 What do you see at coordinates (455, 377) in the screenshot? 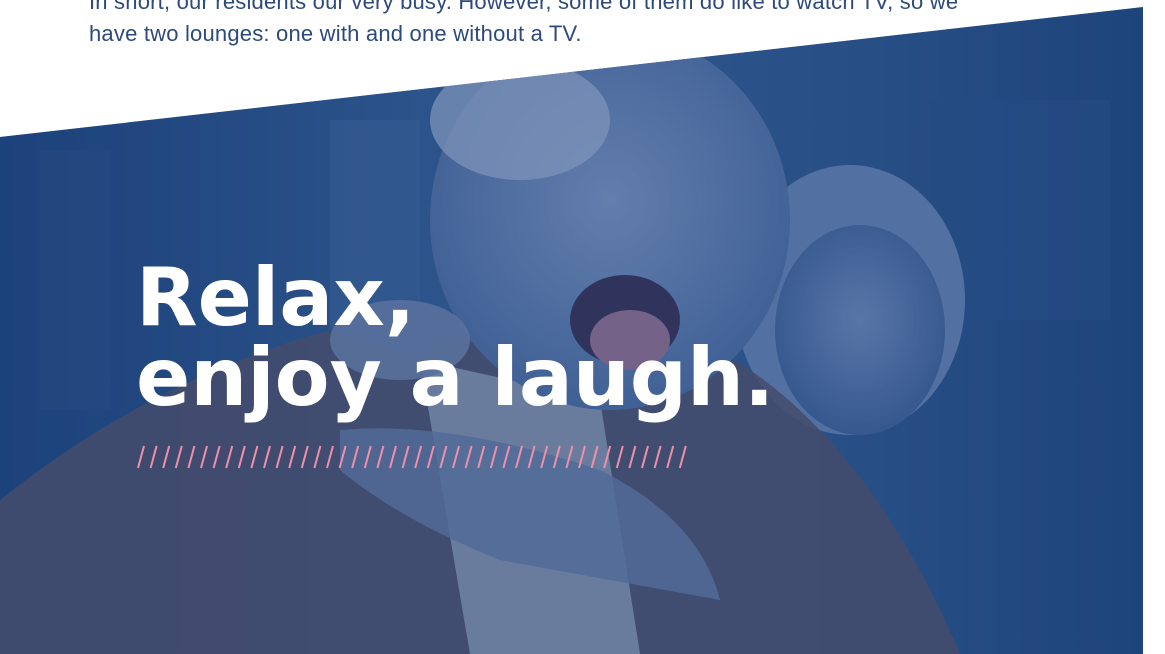
I see `hero-heading-line-2: enjoy a laugh.` at bounding box center [455, 377].